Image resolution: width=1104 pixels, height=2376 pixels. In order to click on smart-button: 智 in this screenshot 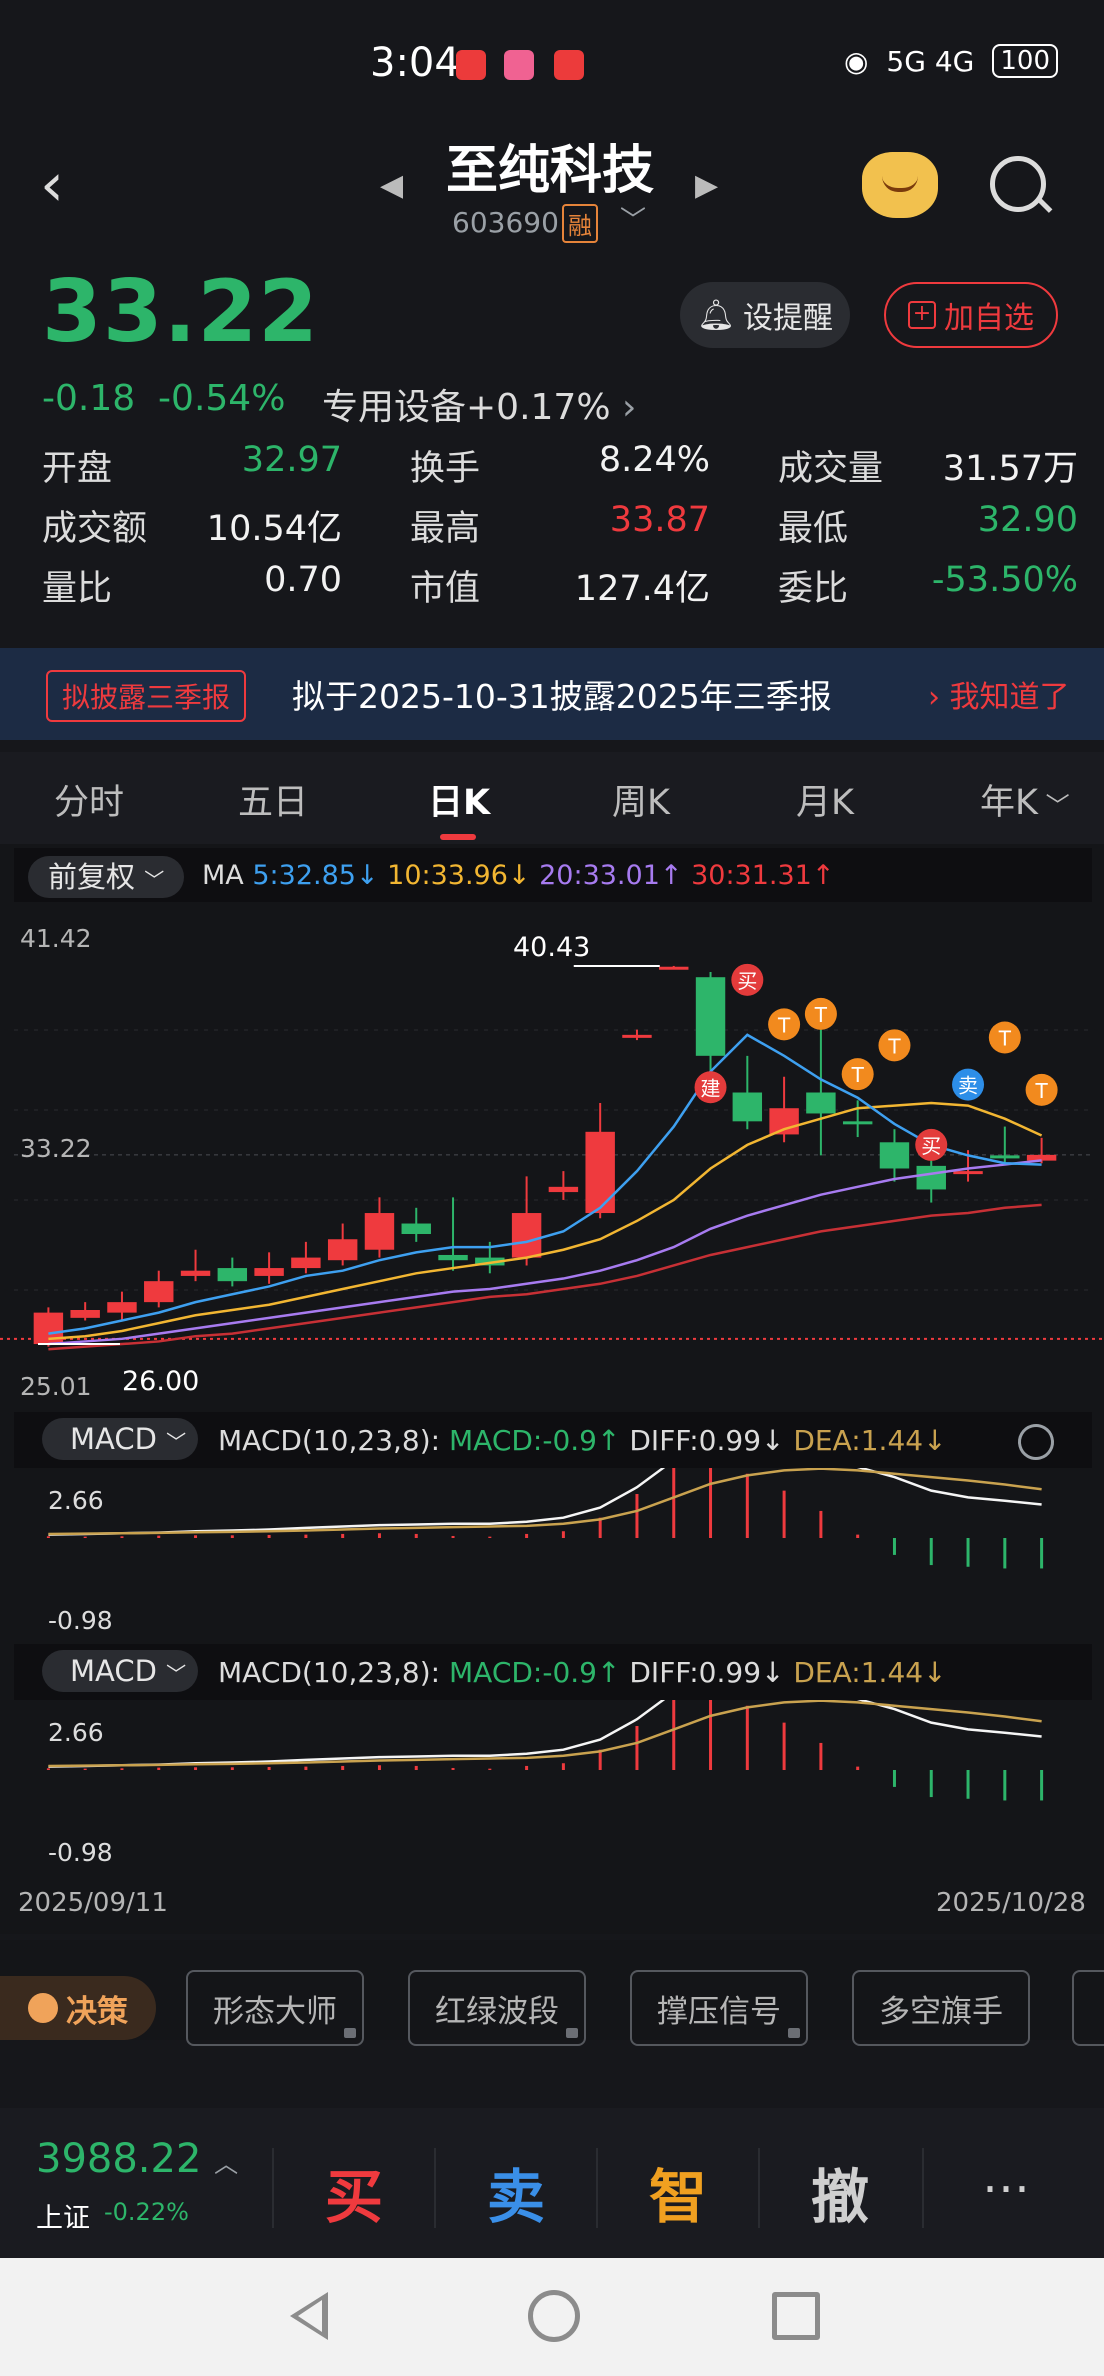, I will do `click(678, 2192)`.